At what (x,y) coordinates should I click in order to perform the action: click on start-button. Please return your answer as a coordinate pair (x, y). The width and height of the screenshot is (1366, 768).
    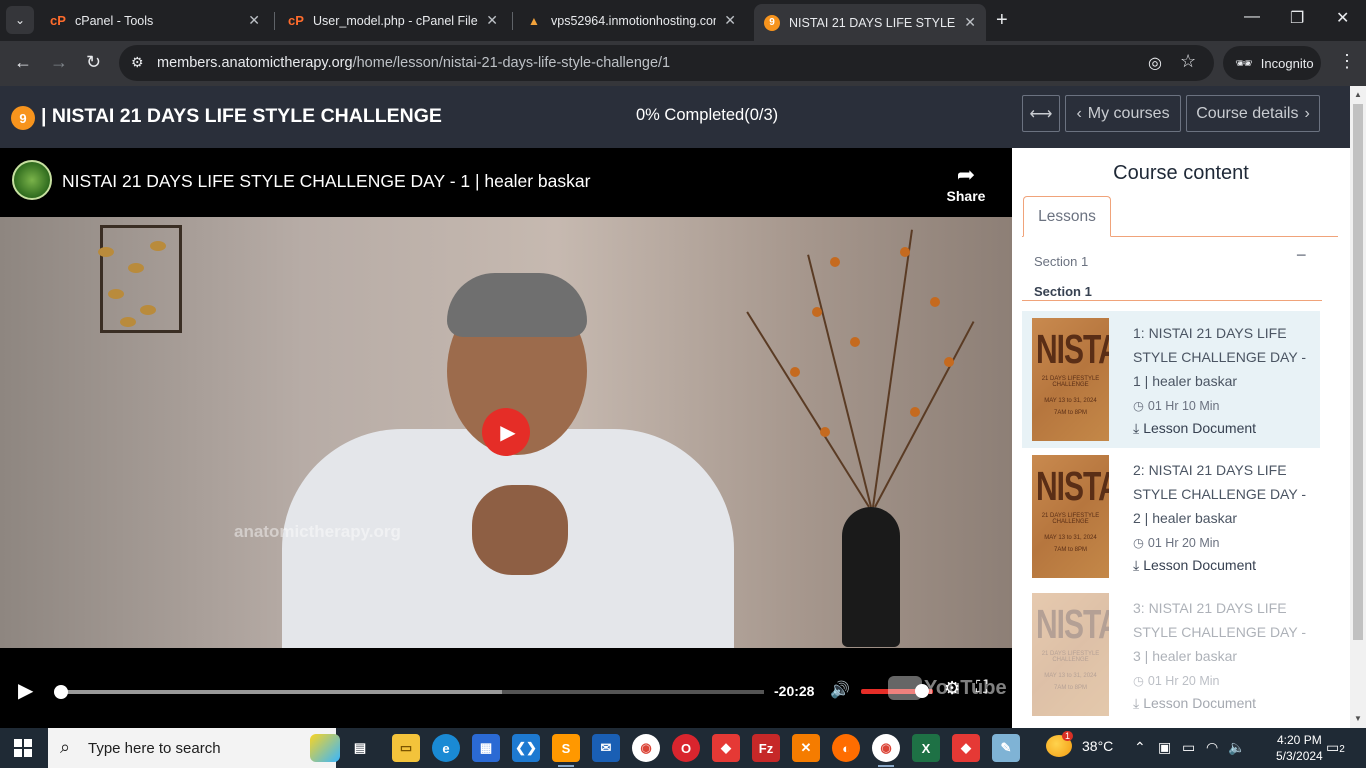
    Looking at the image, I should click on (23, 748).